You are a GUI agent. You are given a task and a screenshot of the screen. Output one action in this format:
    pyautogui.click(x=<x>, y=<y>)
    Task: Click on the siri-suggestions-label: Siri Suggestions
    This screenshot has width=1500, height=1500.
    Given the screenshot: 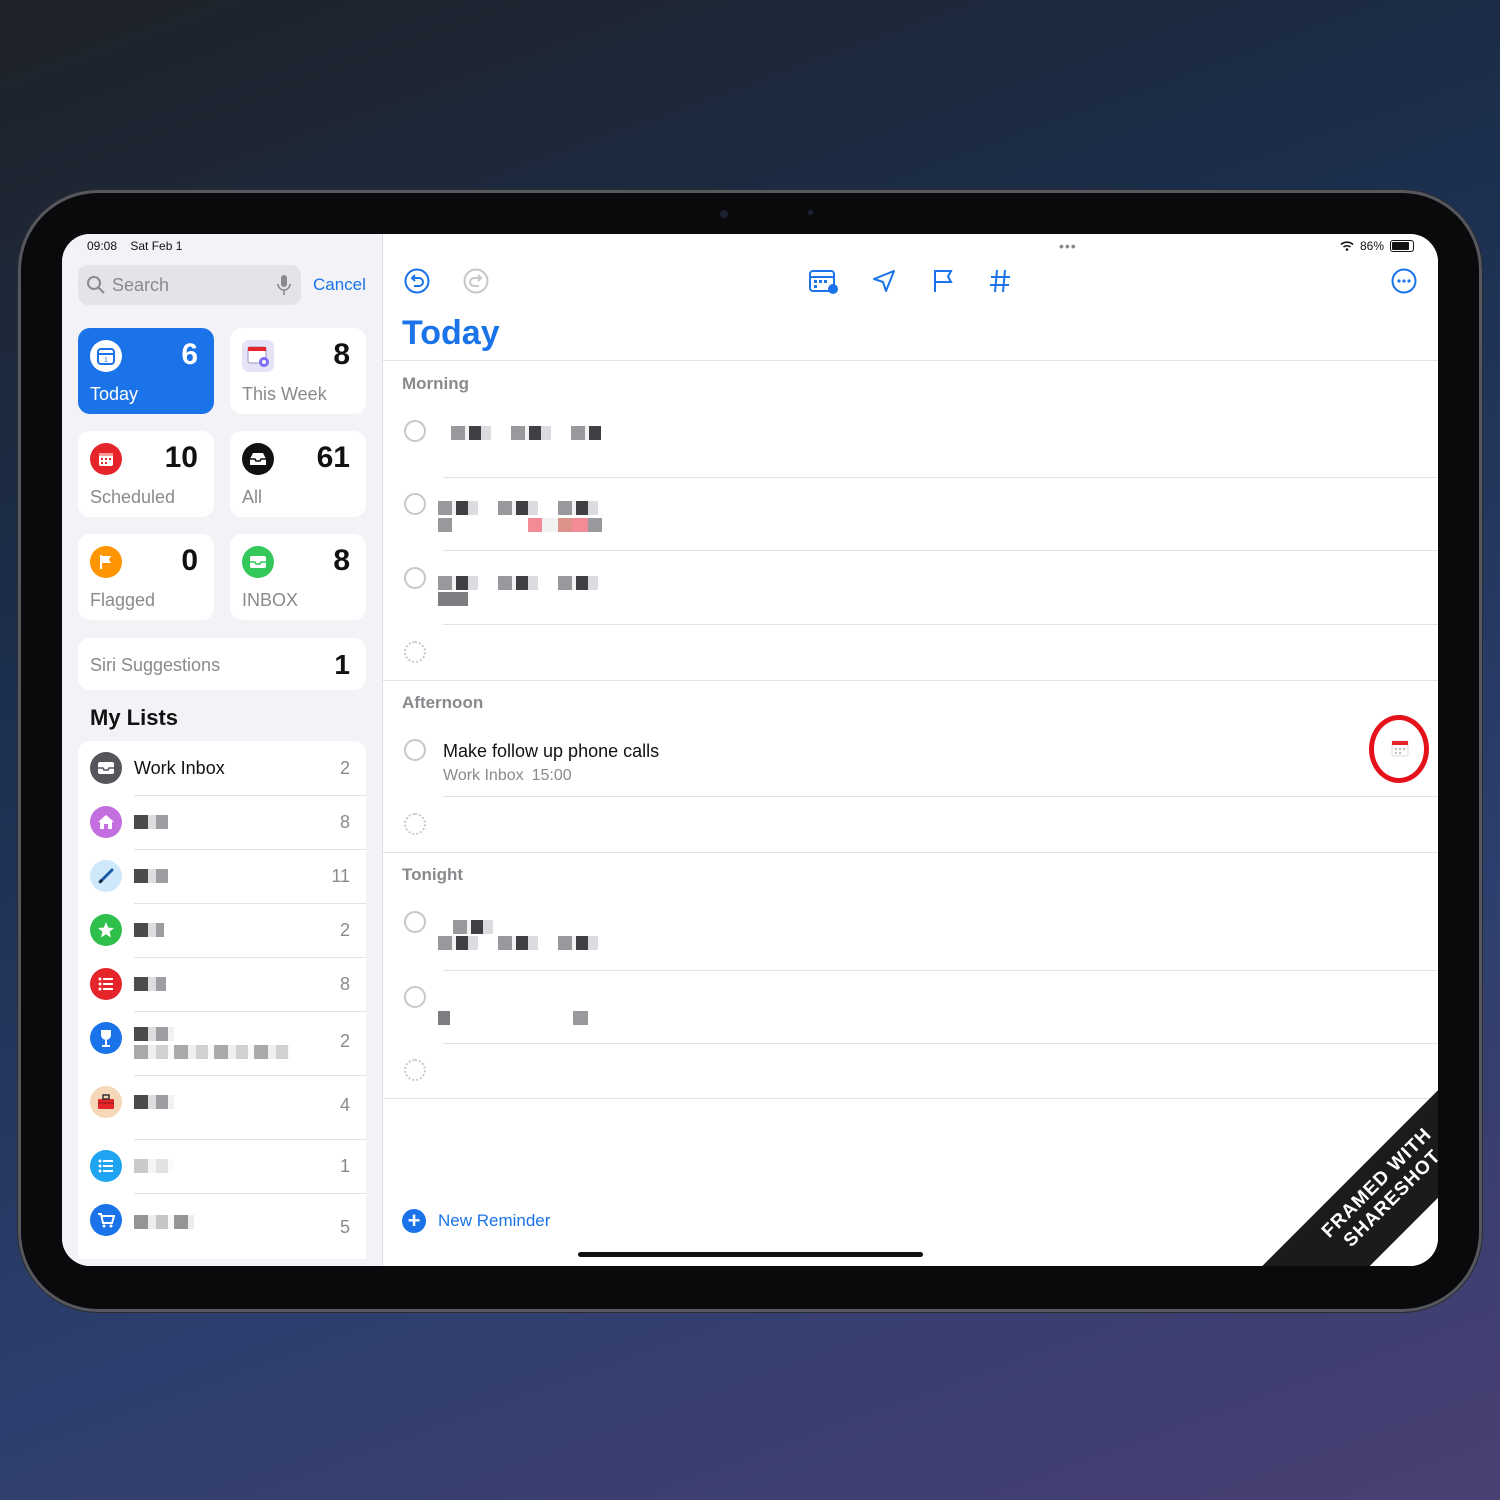 What is the action you would take?
    pyautogui.click(x=155, y=665)
    